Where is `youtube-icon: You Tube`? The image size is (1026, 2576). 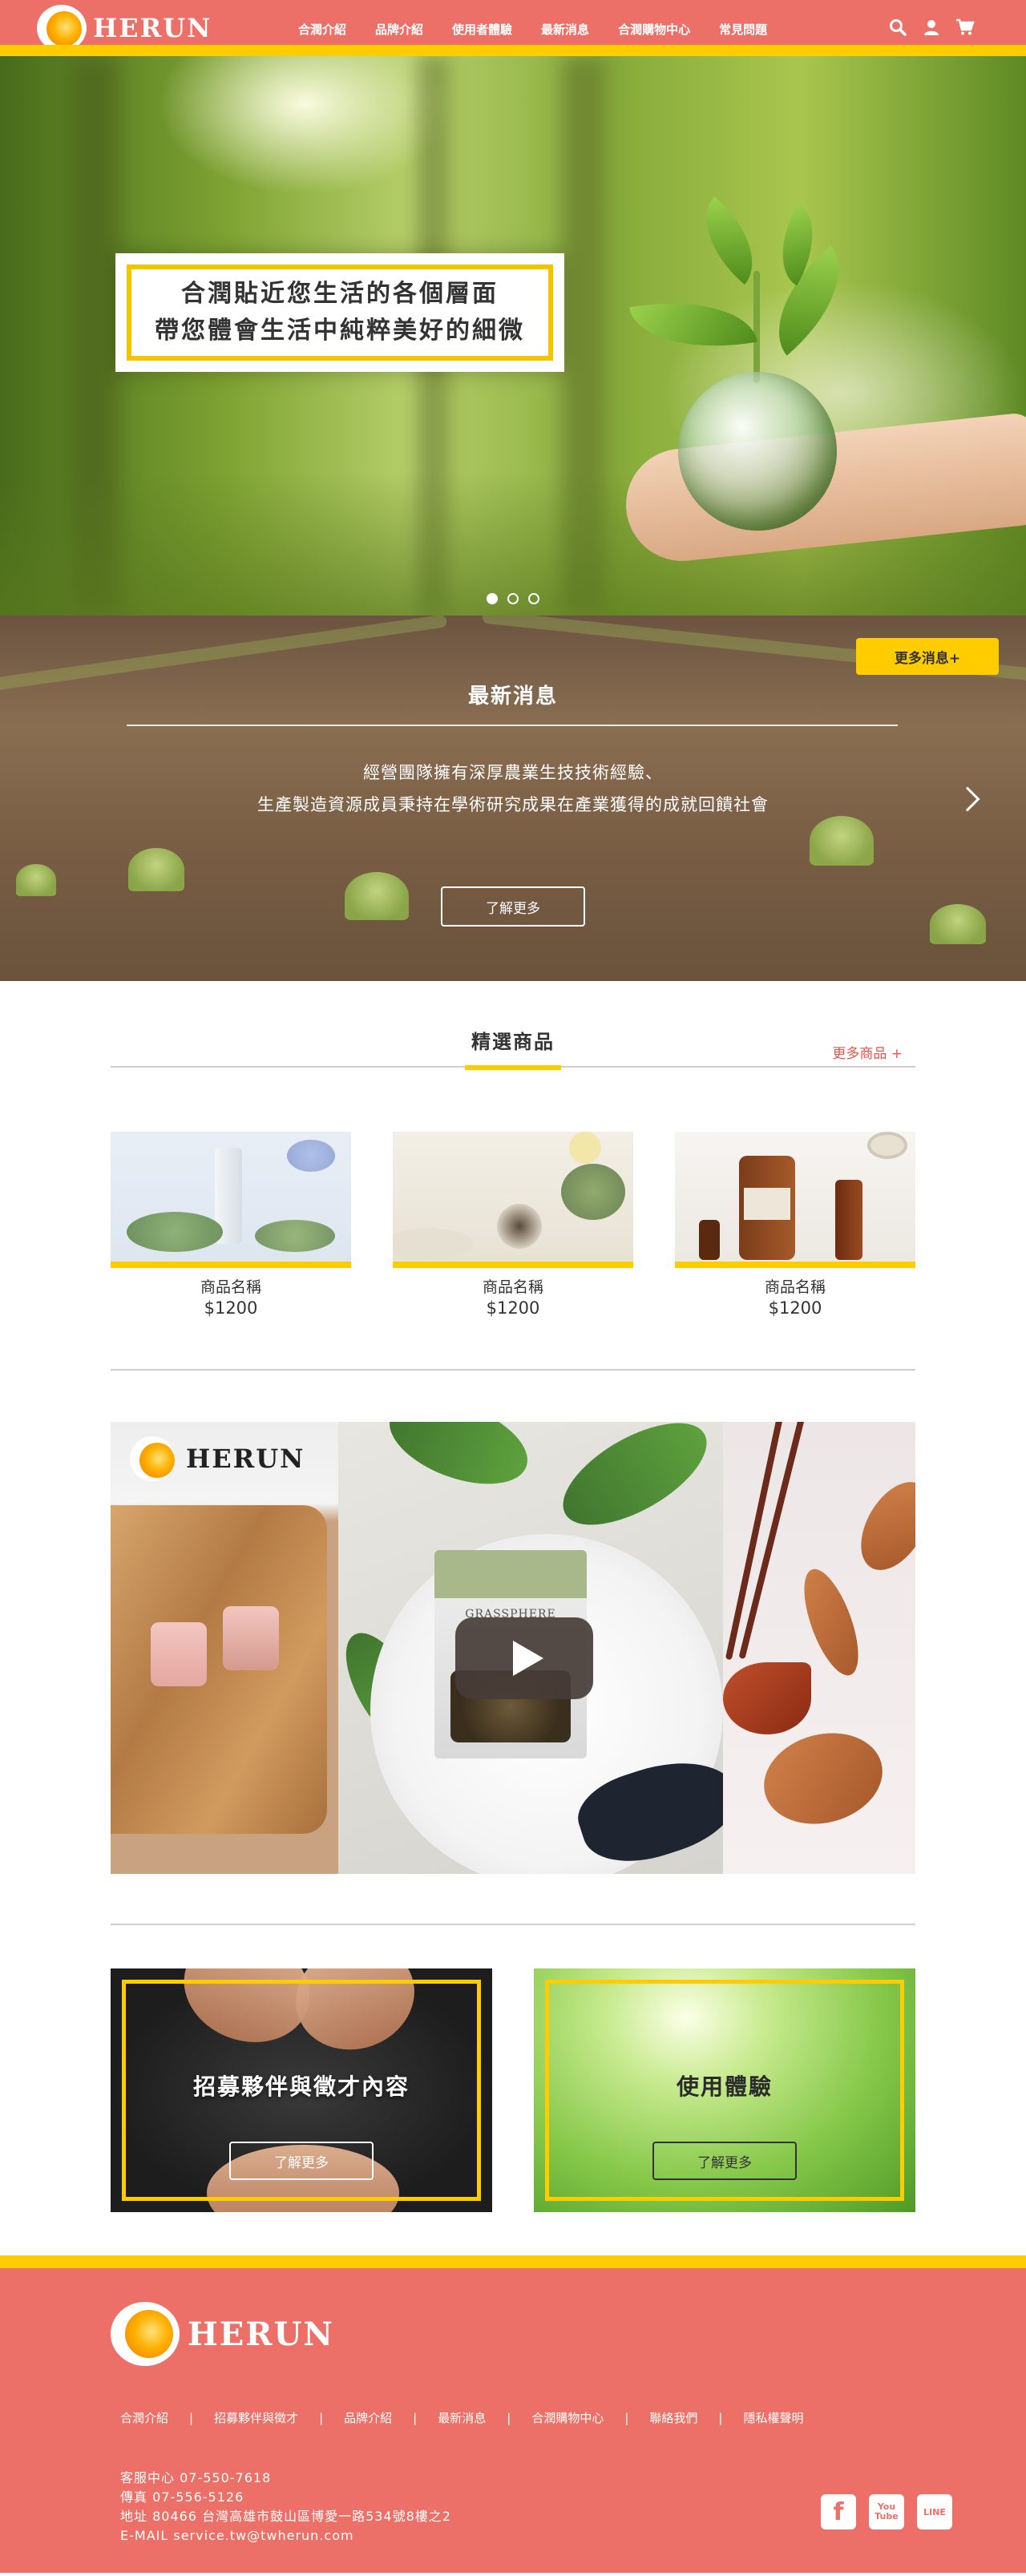
youtube-icon: You Tube is located at coordinates (886, 2512).